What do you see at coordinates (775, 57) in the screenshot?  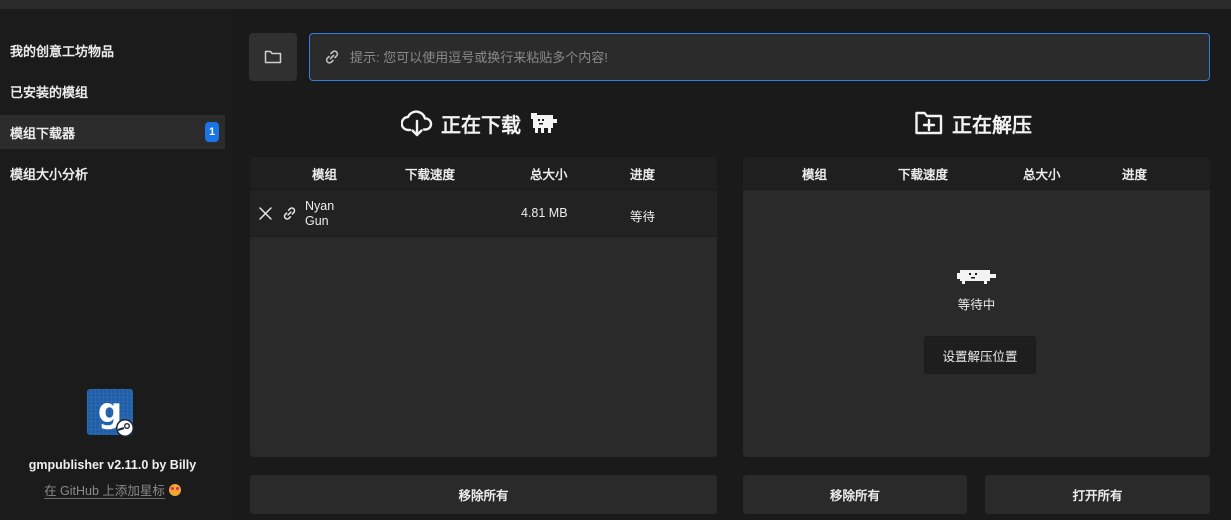 I see `workshop-link-input` at bounding box center [775, 57].